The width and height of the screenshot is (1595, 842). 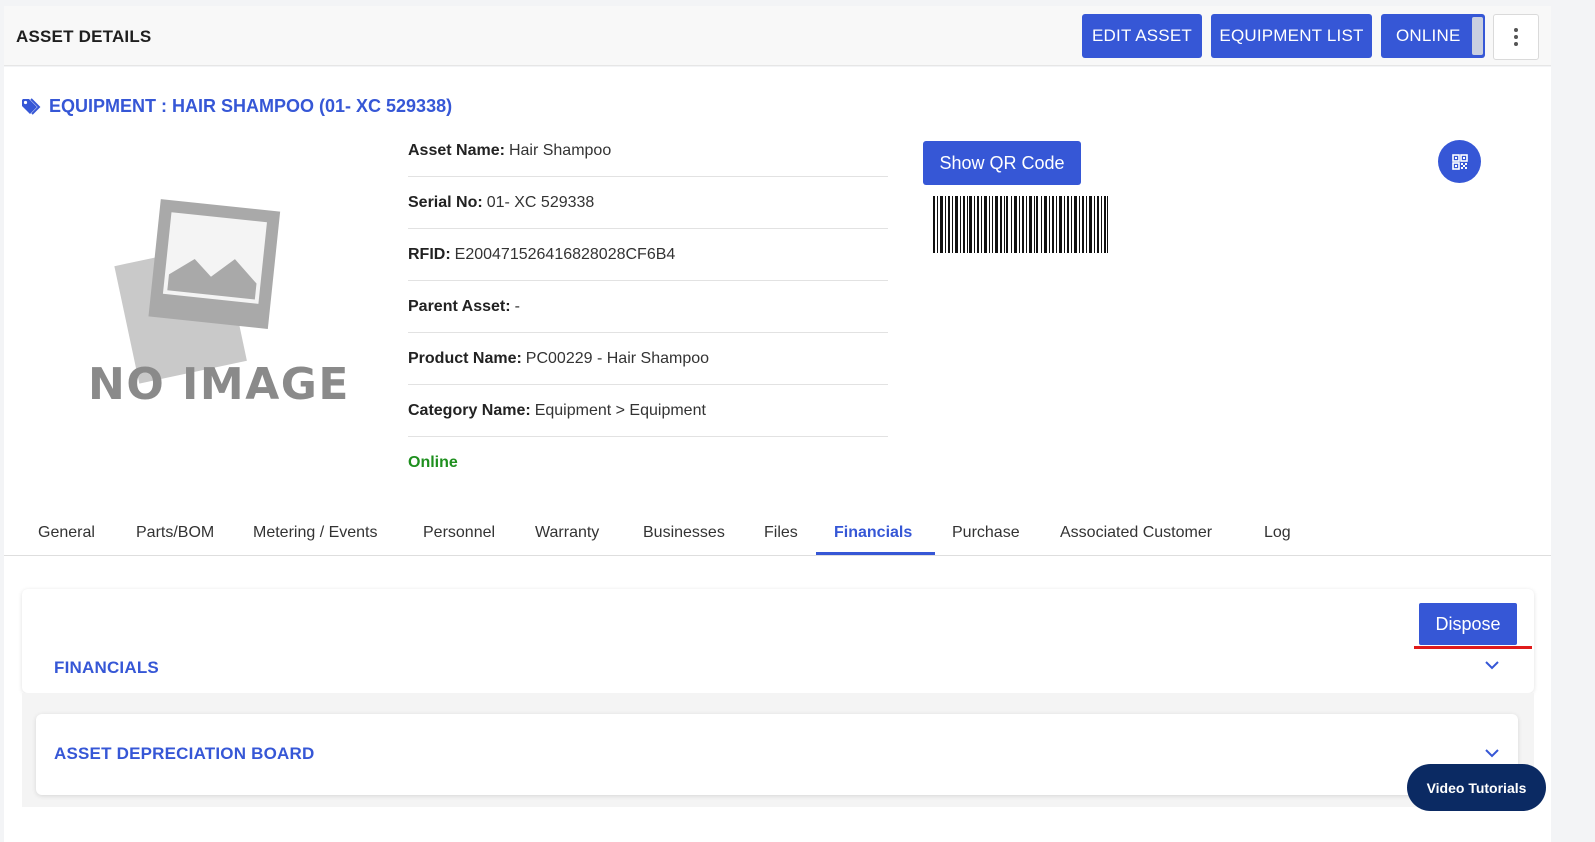 I want to click on asset-name-value: Hair Shampoo, so click(x=560, y=150).